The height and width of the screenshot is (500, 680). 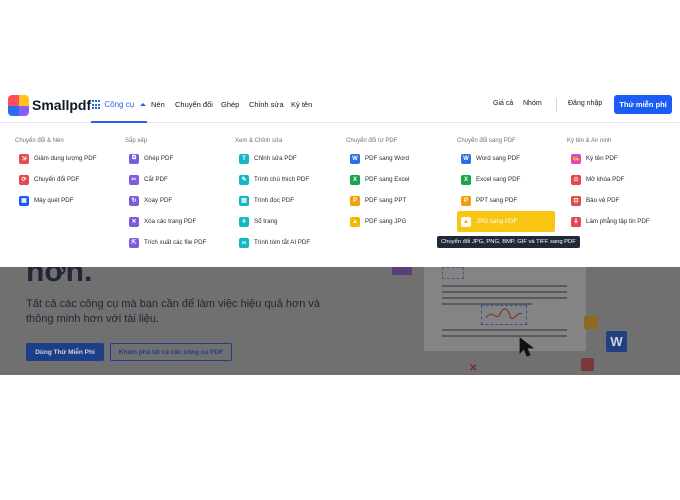 What do you see at coordinates (591, 322) in the screenshot?
I see `image-file-icon` at bounding box center [591, 322].